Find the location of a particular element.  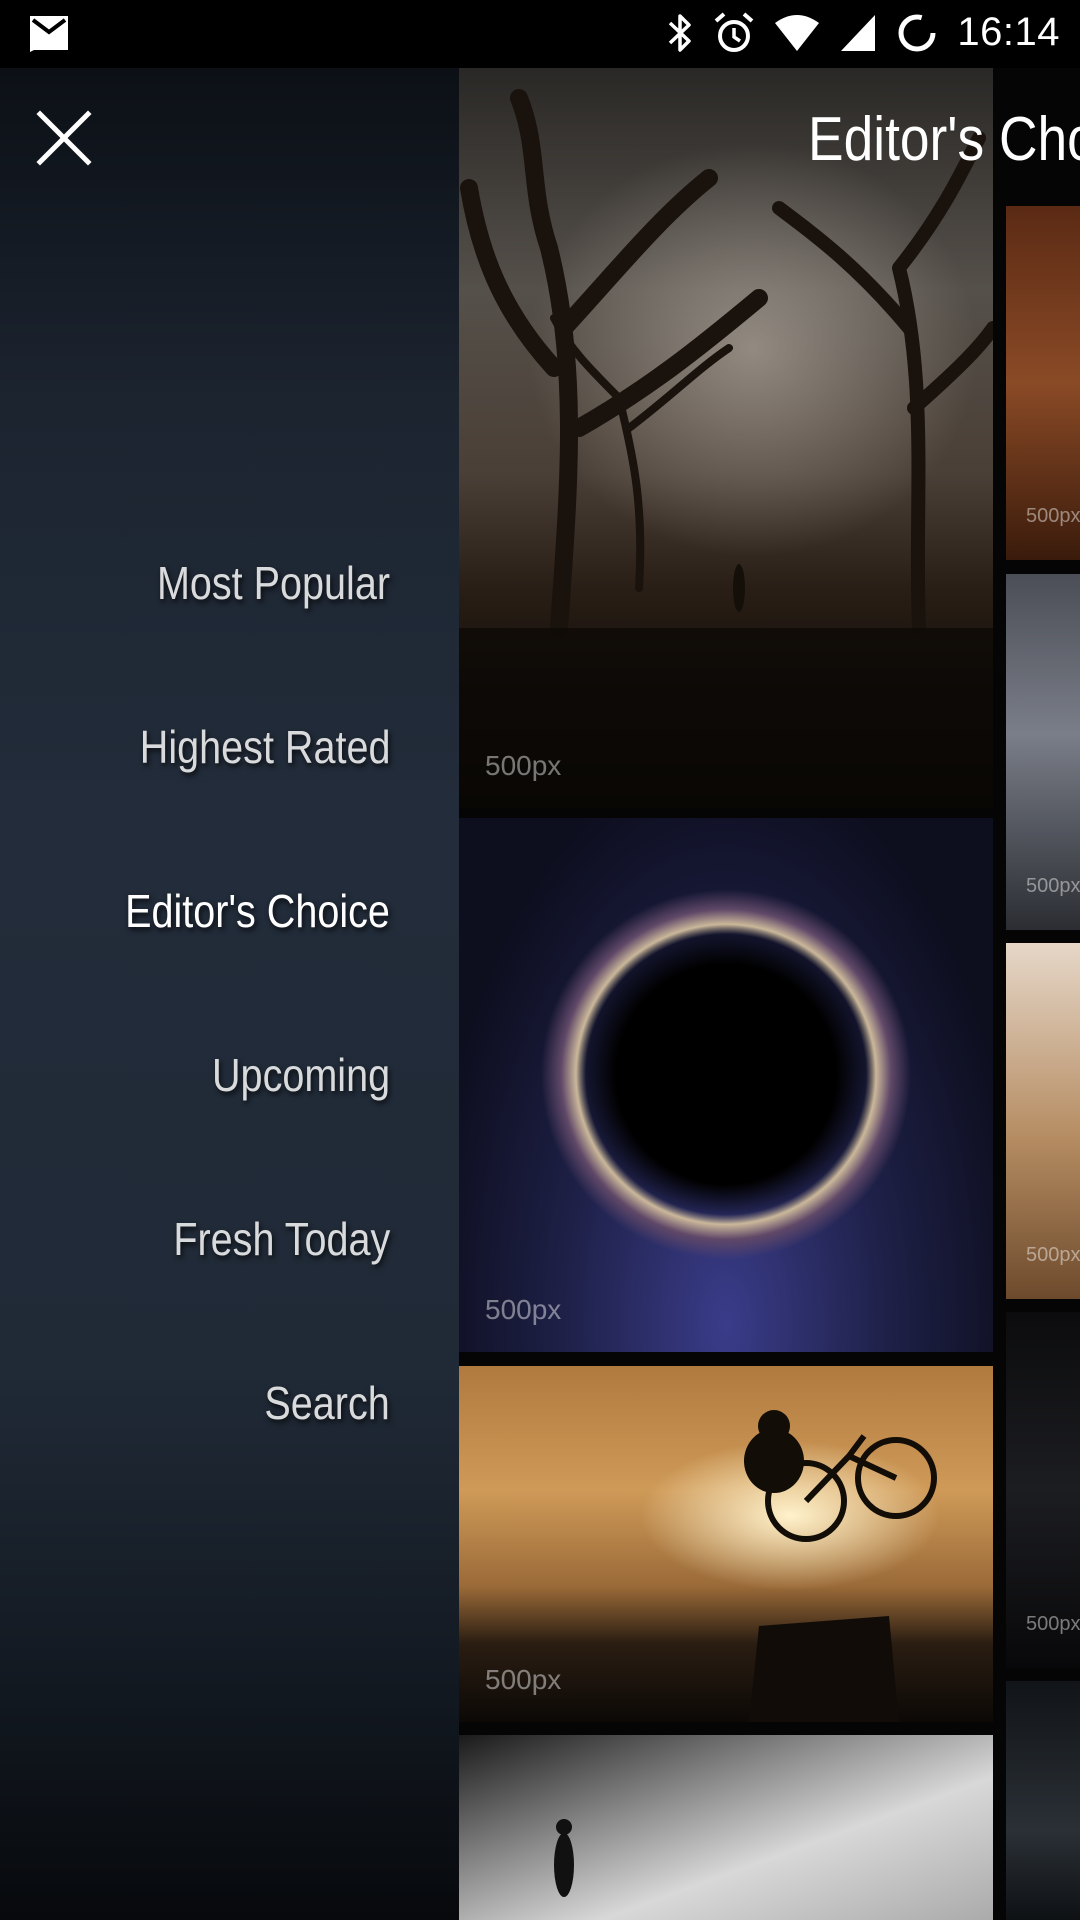

menu-item-most-popular: Most Popular is located at coordinates (273, 583).